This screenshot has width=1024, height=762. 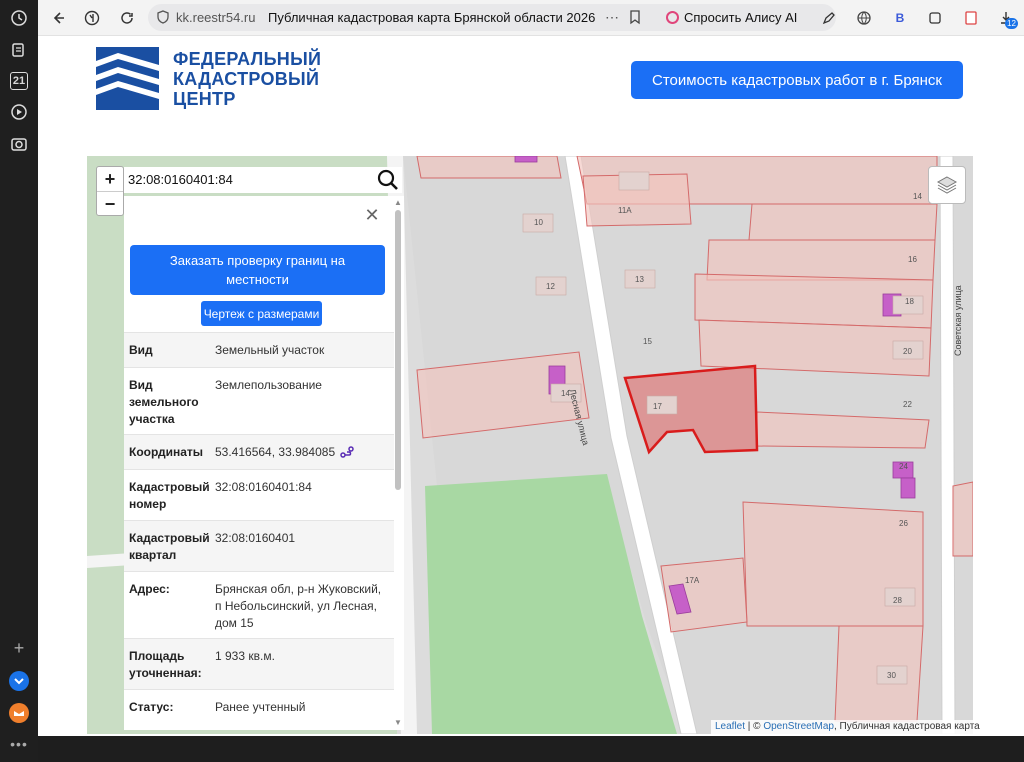 What do you see at coordinates (625, 210) in the screenshot?
I see `parcel-label: 11А` at bounding box center [625, 210].